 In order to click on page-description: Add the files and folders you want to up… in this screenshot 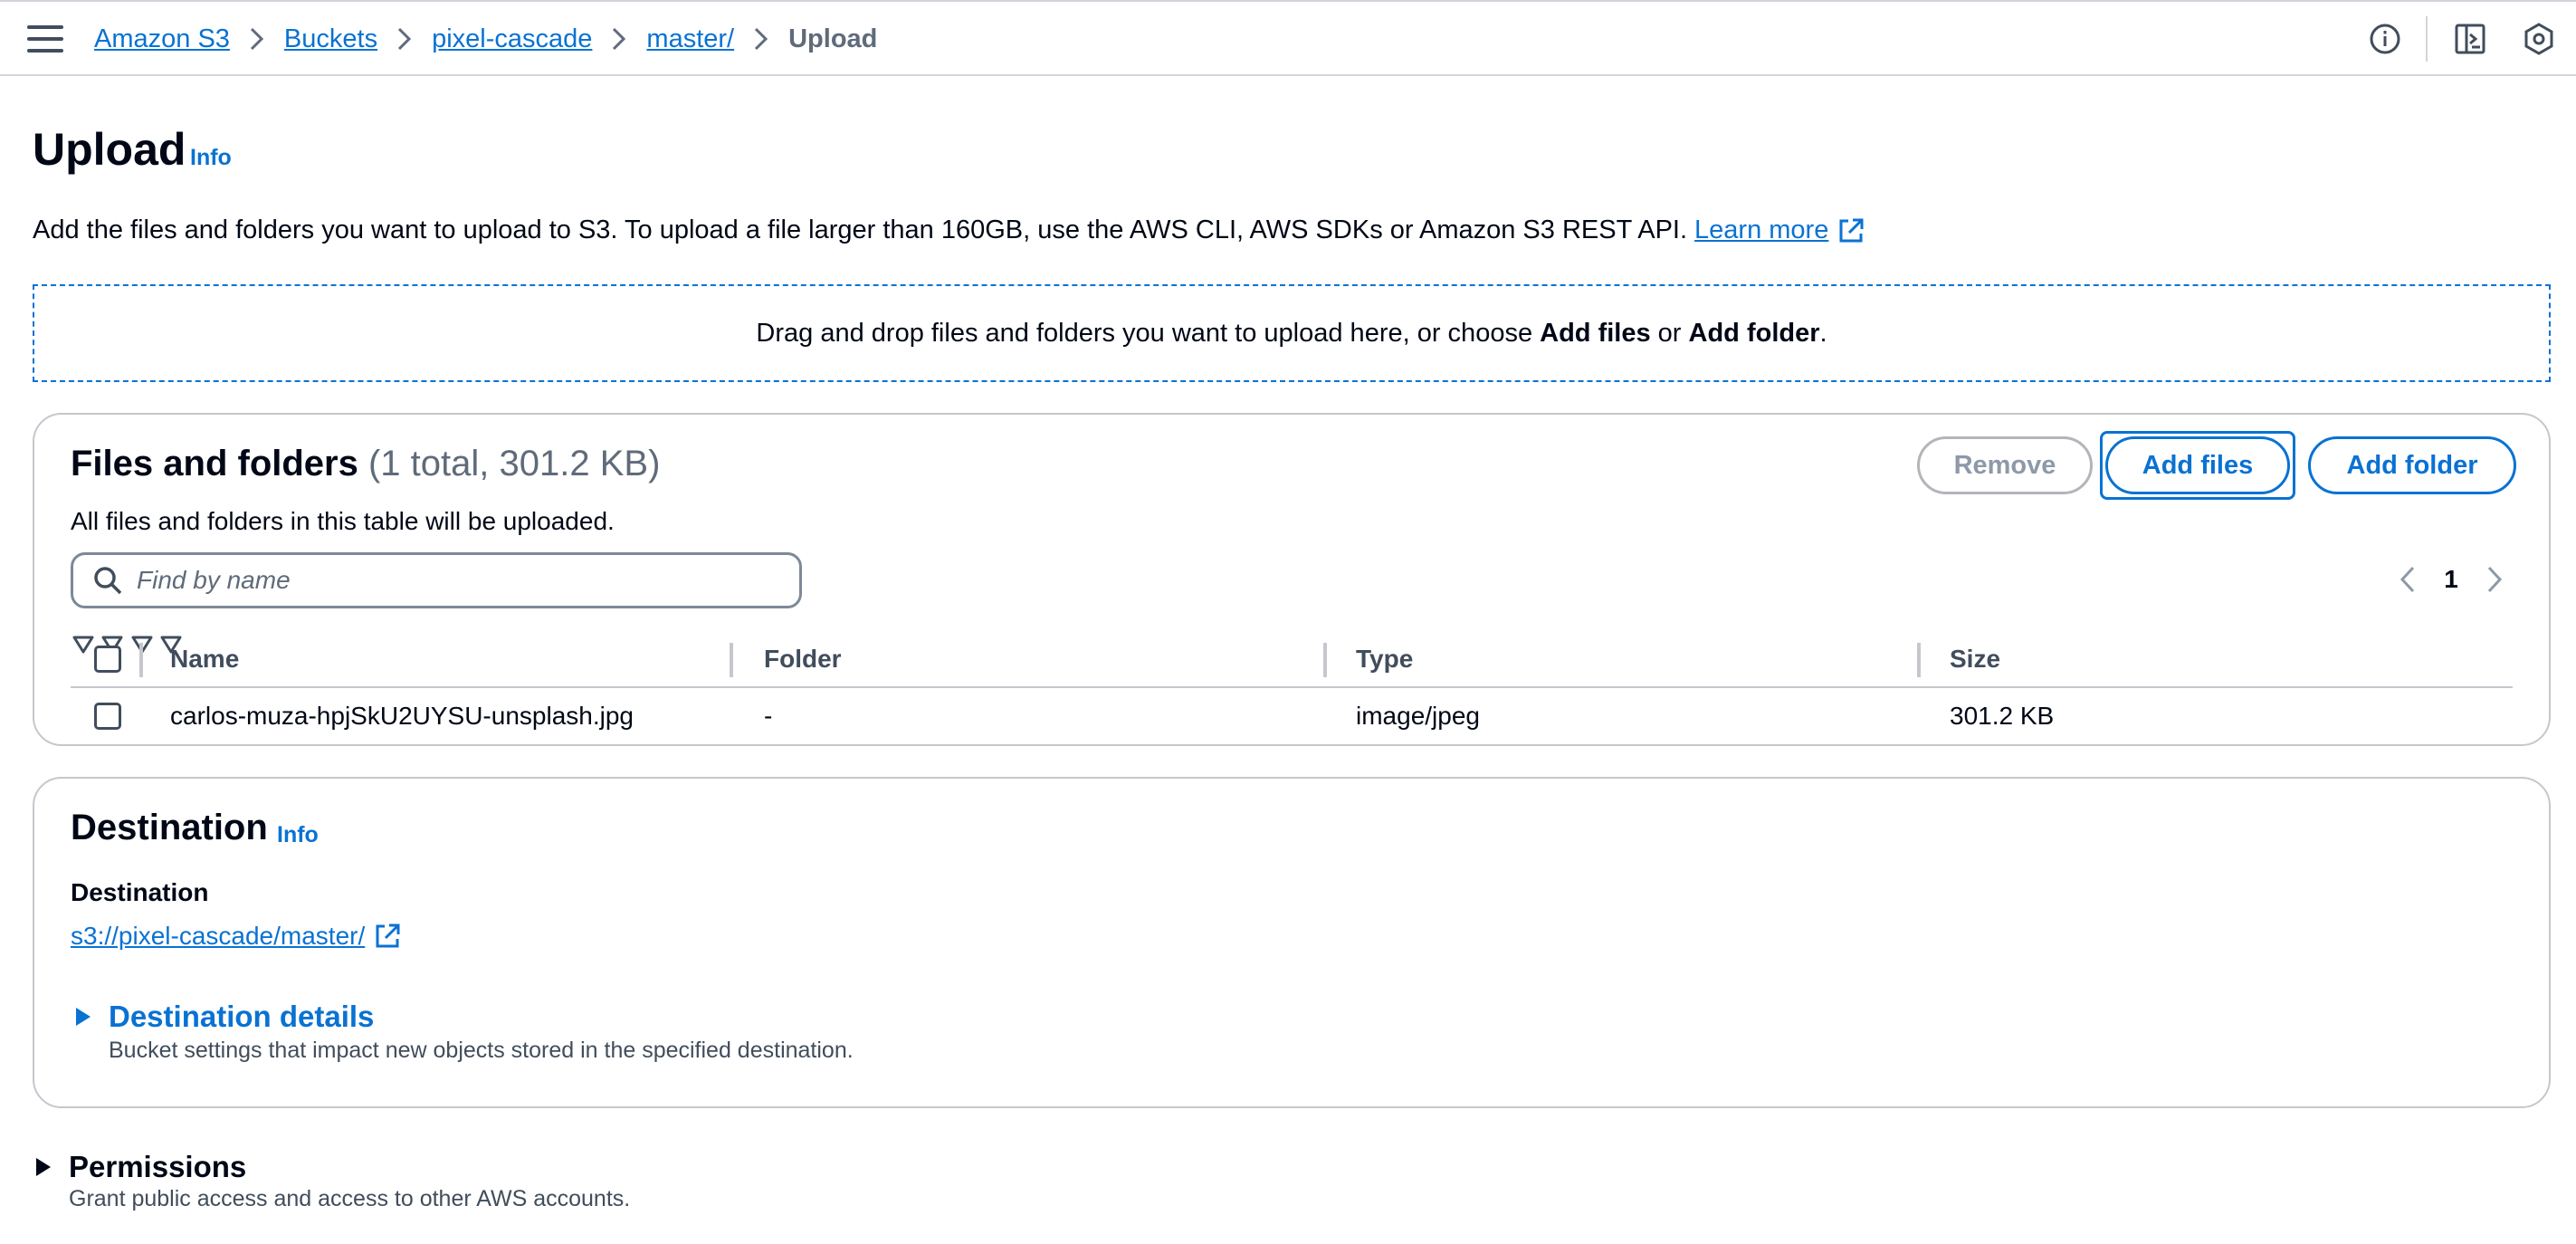, I will do `click(949, 230)`.